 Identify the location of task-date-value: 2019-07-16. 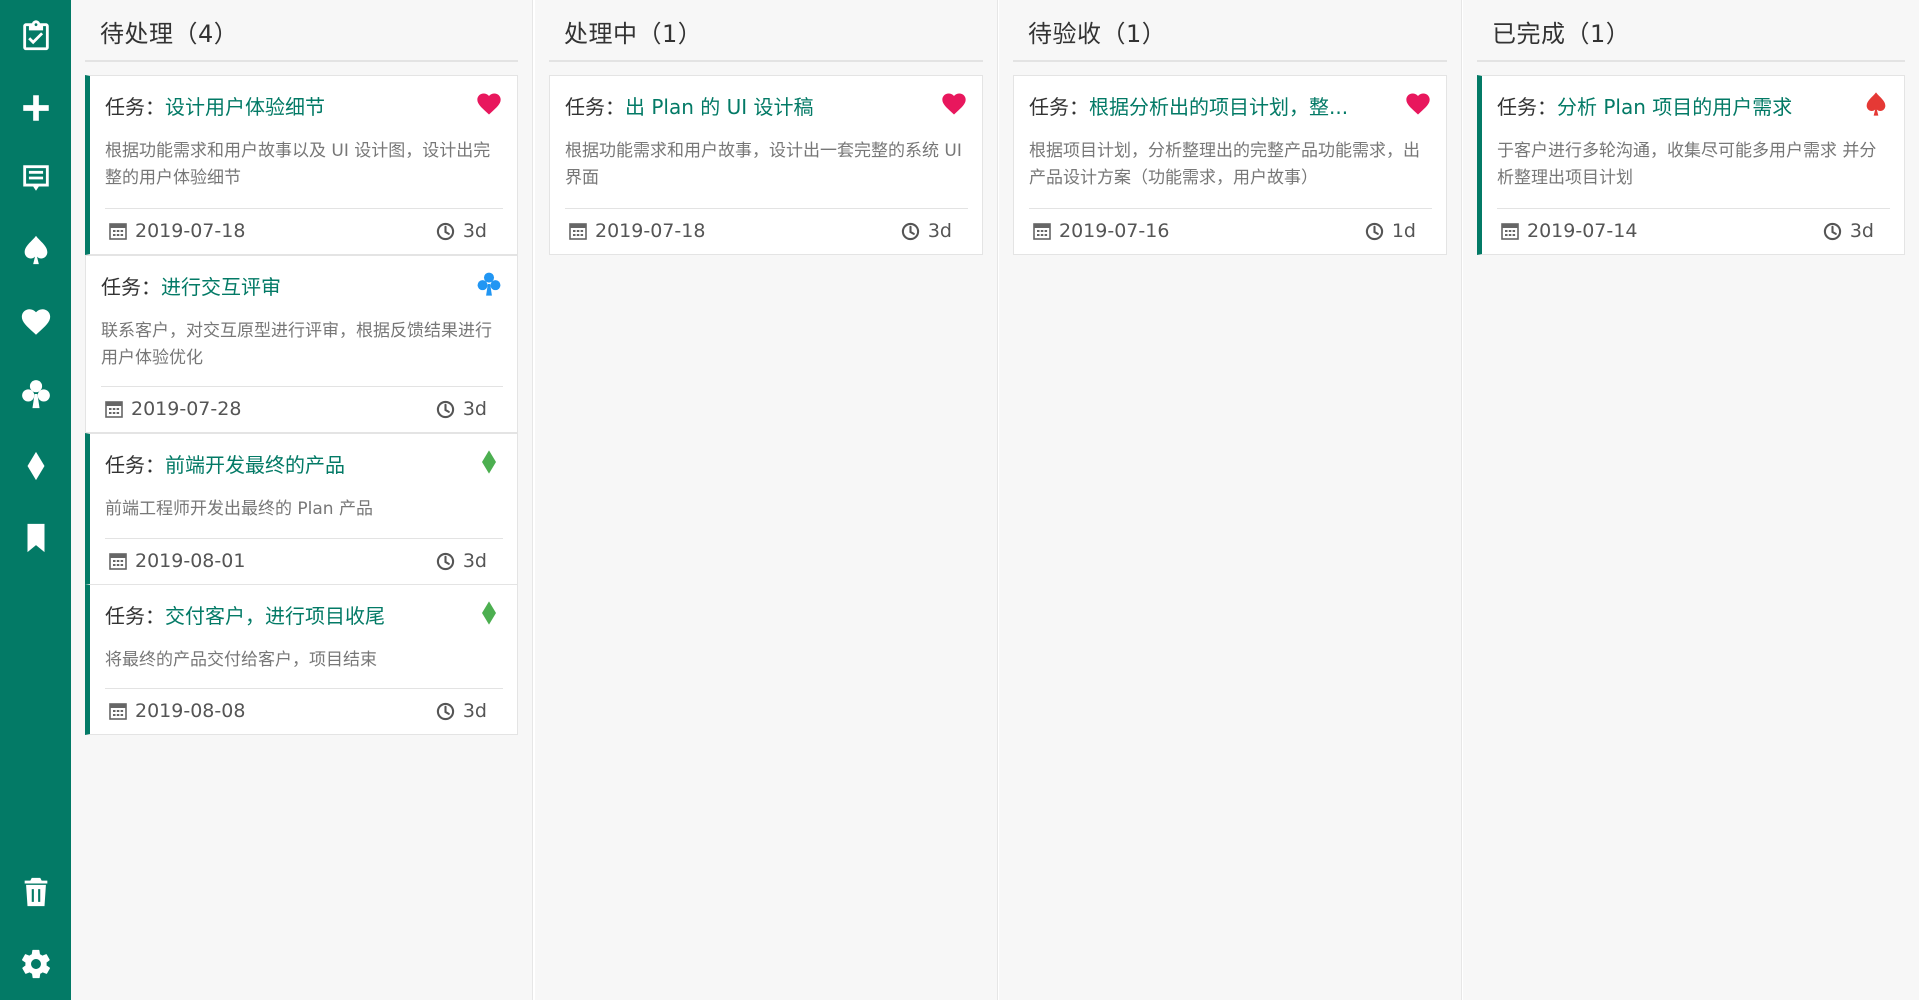
(1114, 231).